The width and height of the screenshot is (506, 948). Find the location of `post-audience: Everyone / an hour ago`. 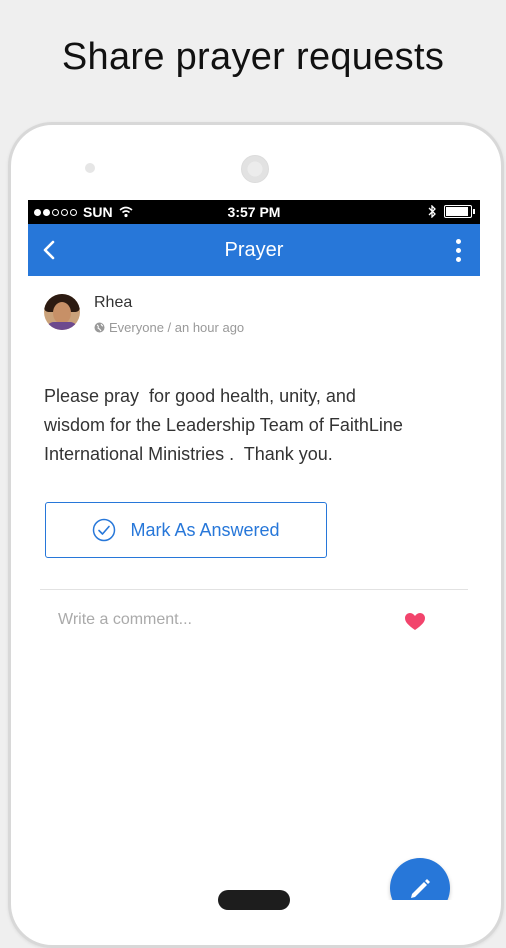

post-audience: Everyone / an hour ago is located at coordinates (169, 327).